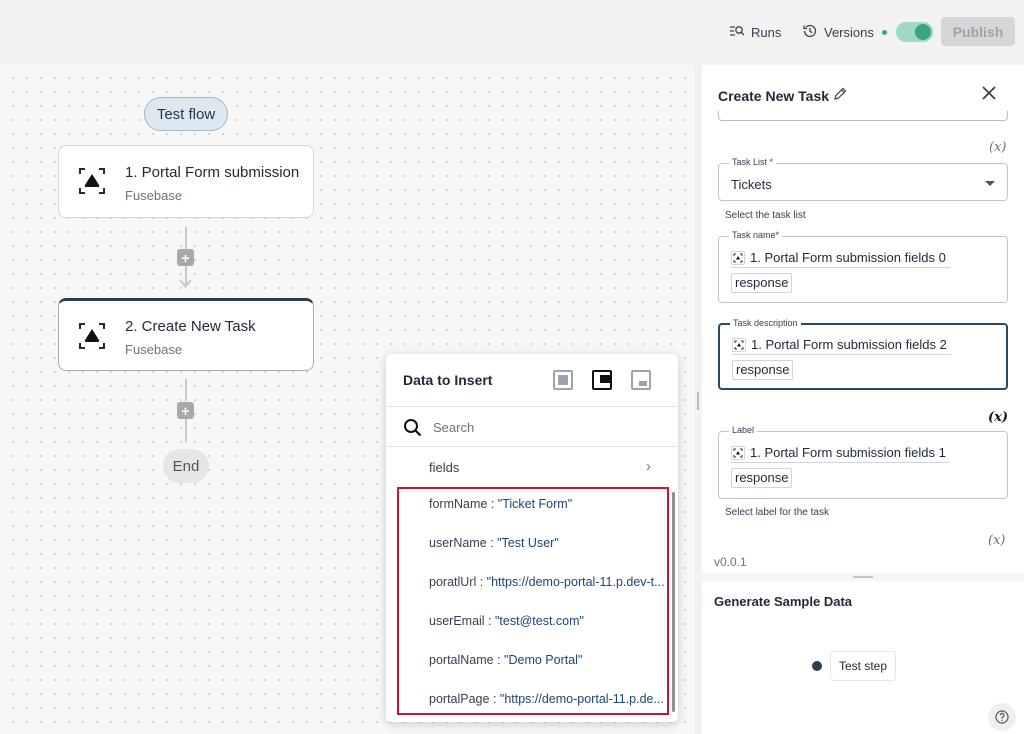 The width and height of the screenshot is (1024, 734). What do you see at coordinates (673, 602) in the screenshot?
I see `popup-scrollbar` at bounding box center [673, 602].